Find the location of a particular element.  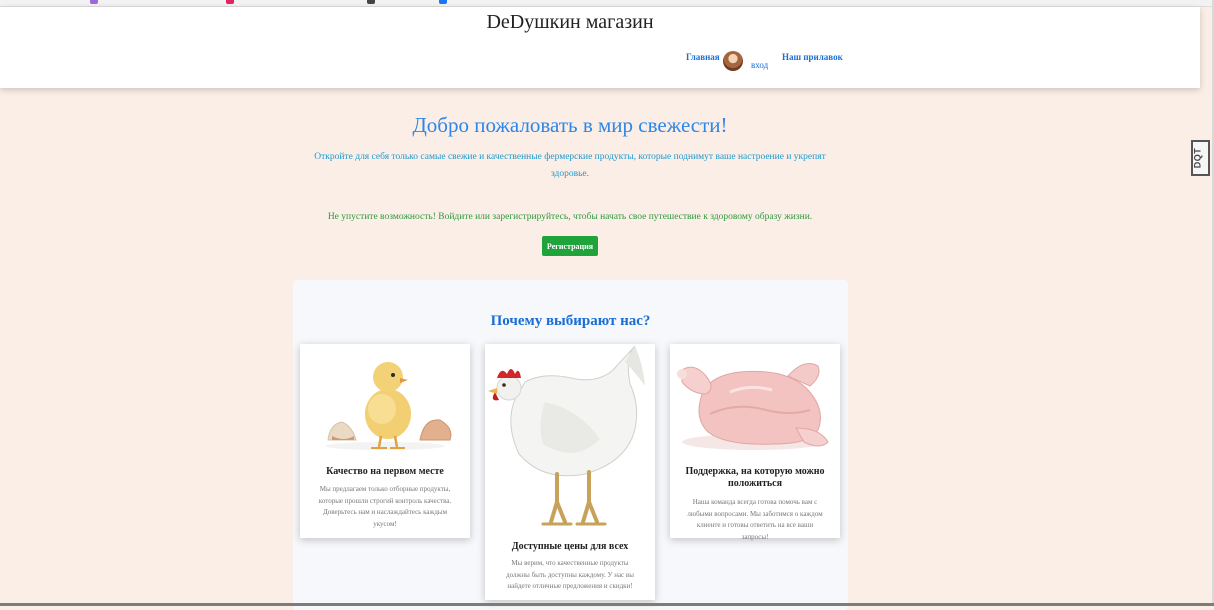

nav-link-home: Главная is located at coordinates (703, 57).